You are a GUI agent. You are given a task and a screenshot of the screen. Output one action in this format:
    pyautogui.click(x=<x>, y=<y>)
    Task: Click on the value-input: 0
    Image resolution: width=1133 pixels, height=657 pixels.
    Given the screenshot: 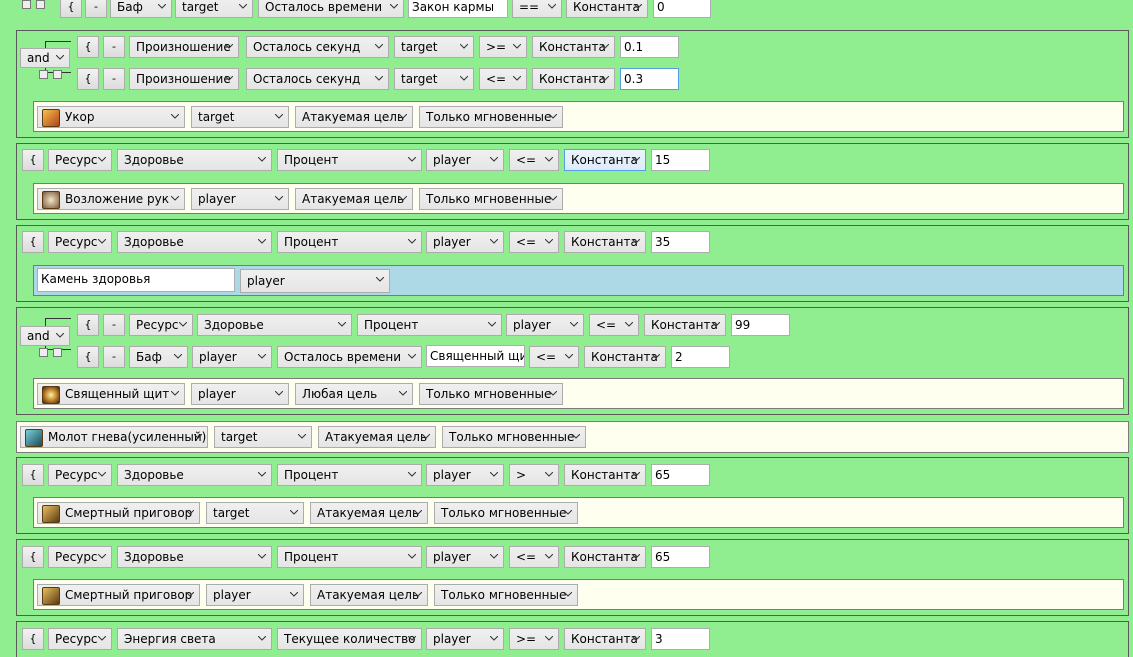 What is the action you would take?
    pyautogui.click(x=682, y=9)
    